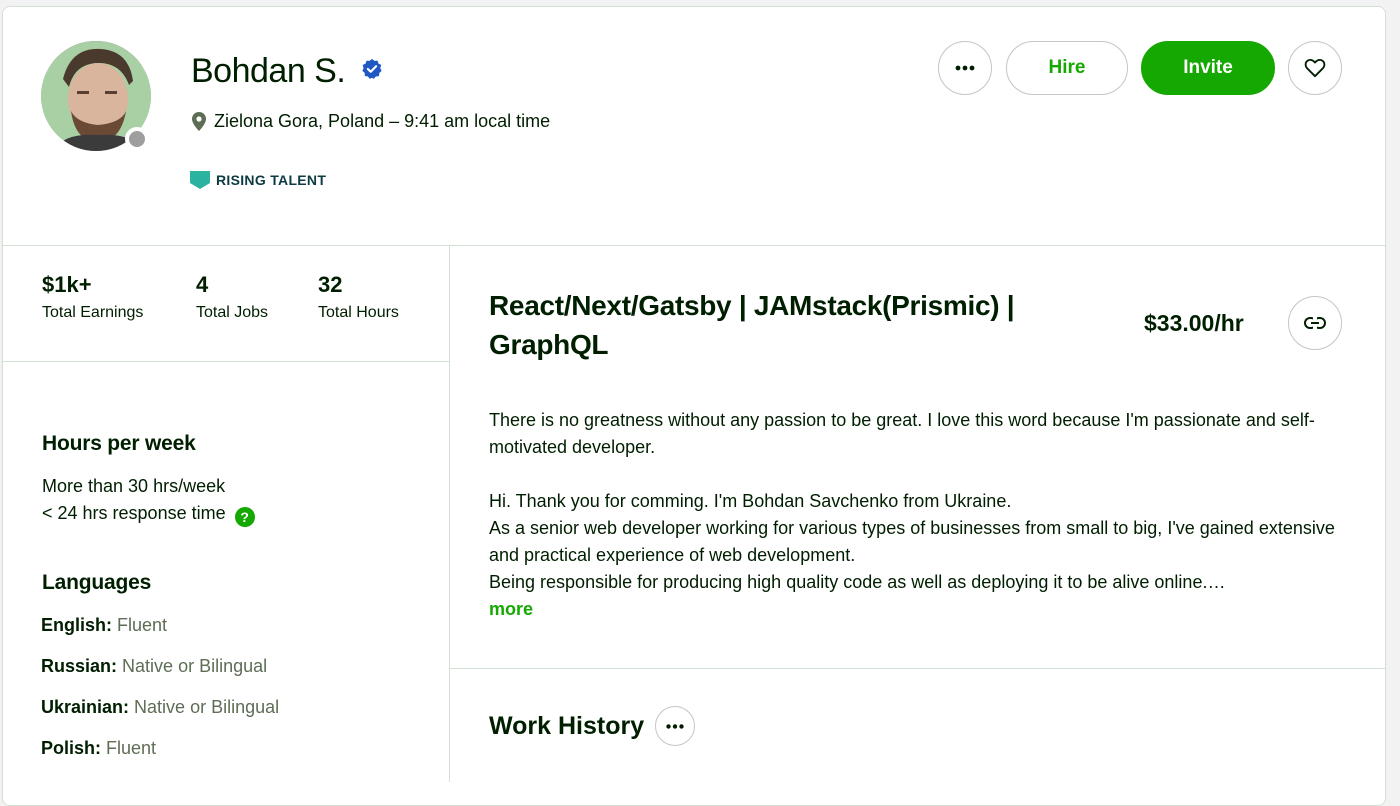 This screenshot has height=806, width=1400. Describe the element at coordinates (119, 443) in the screenshot. I see `hours-per-week-heading: Hours per week` at that location.